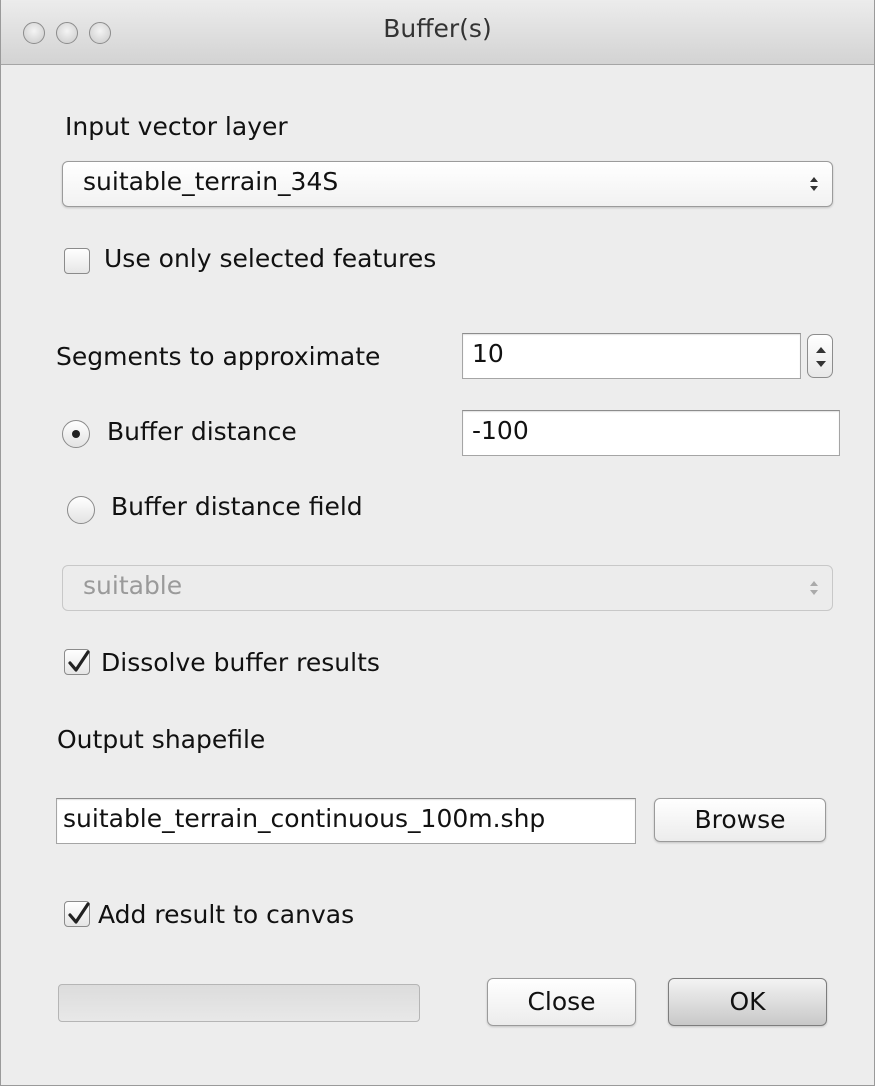 Image resolution: width=875 pixels, height=1086 pixels. What do you see at coordinates (447, 184) in the screenshot?
I see `input-layer-select: suitable_terrain_34S` at bounding box center [447, 184].